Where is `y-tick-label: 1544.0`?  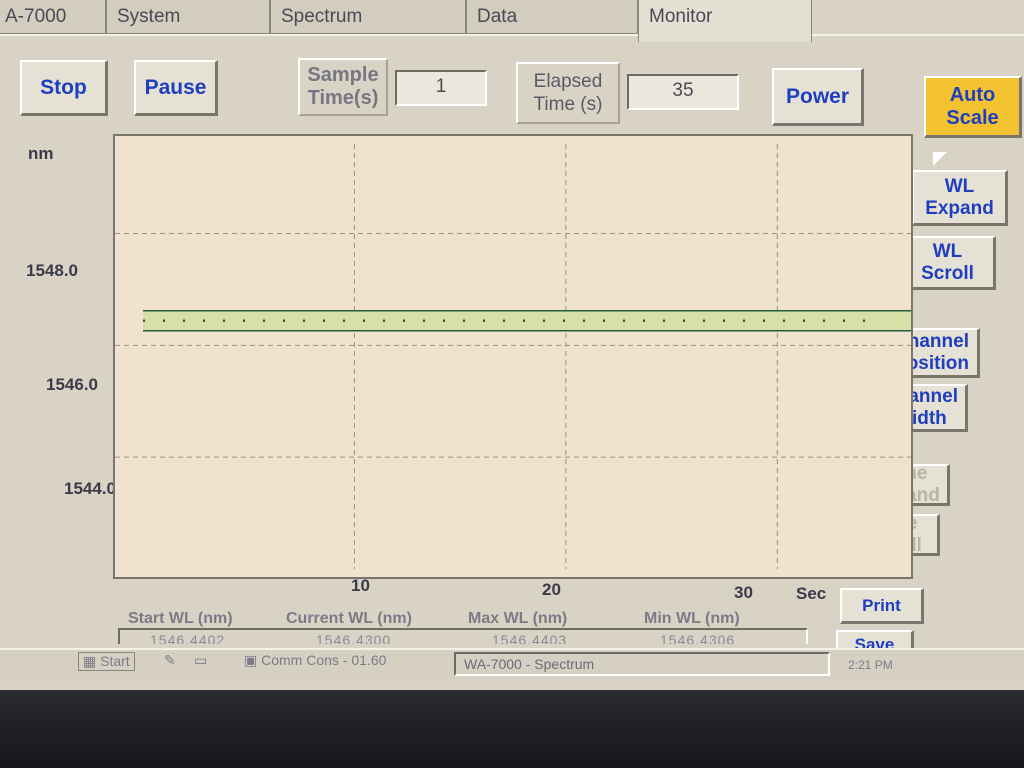 y-tick-label: 1544.0 is located at coordinates (90, 488).